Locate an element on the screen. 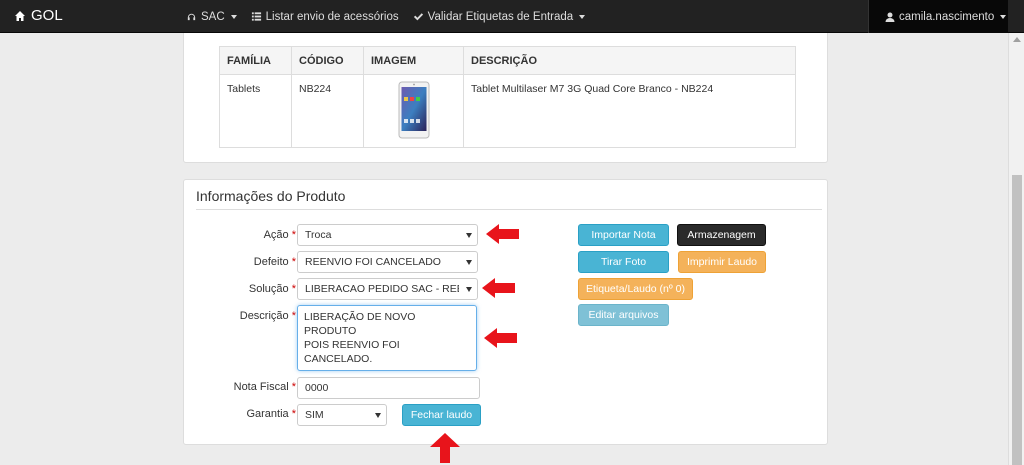 This screenshot has height=465, width=1024. etiqueta-laudo-button: Etiqueta/Laudo (nº 0) is located at coordinates (635, 289).